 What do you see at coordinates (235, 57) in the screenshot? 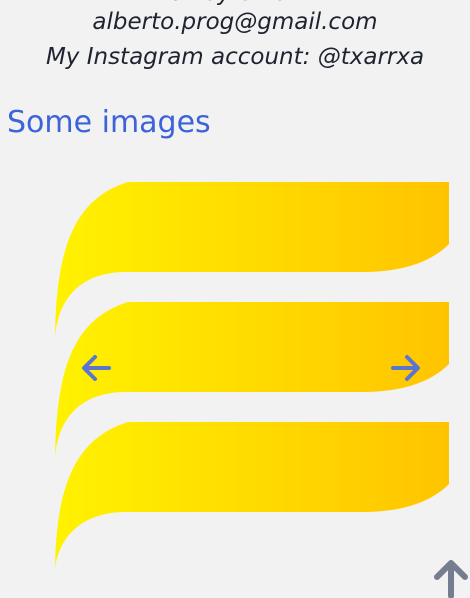
I see `instagram-account: My Instagram account: @txarrxa` at bounding box center [235, 57].